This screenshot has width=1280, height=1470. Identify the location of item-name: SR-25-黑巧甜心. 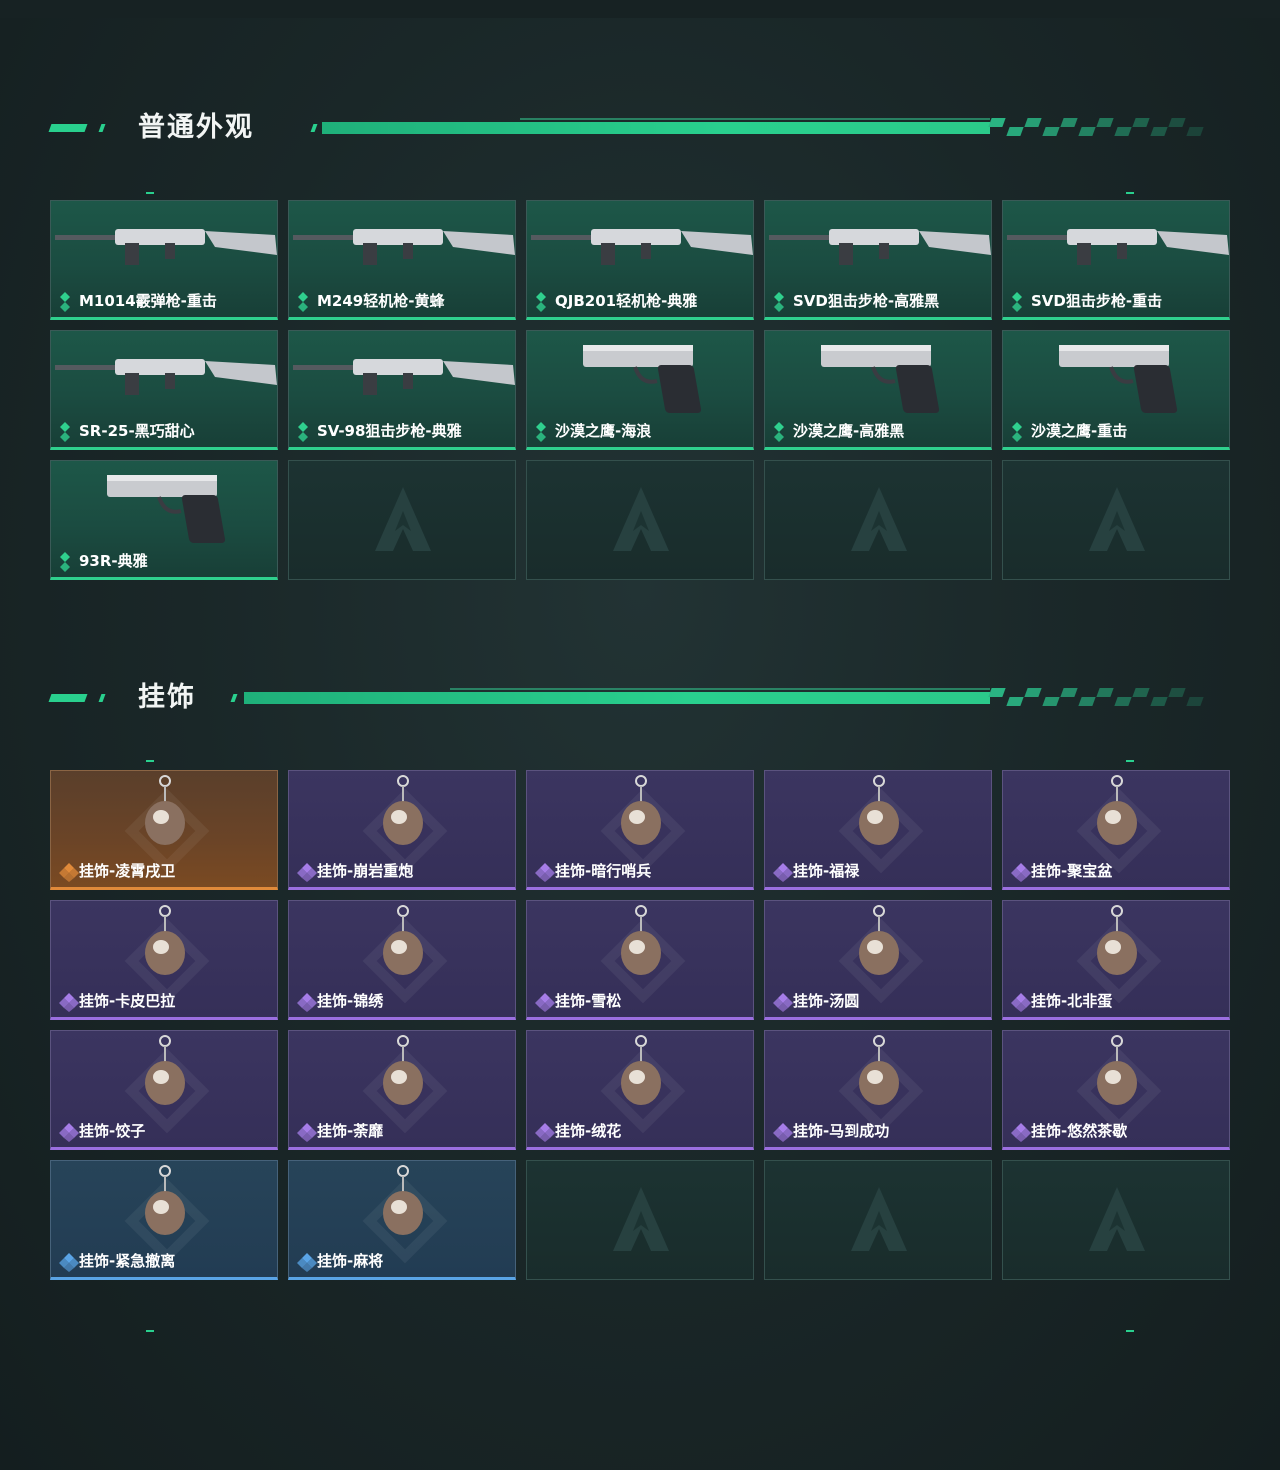
(137, 431).